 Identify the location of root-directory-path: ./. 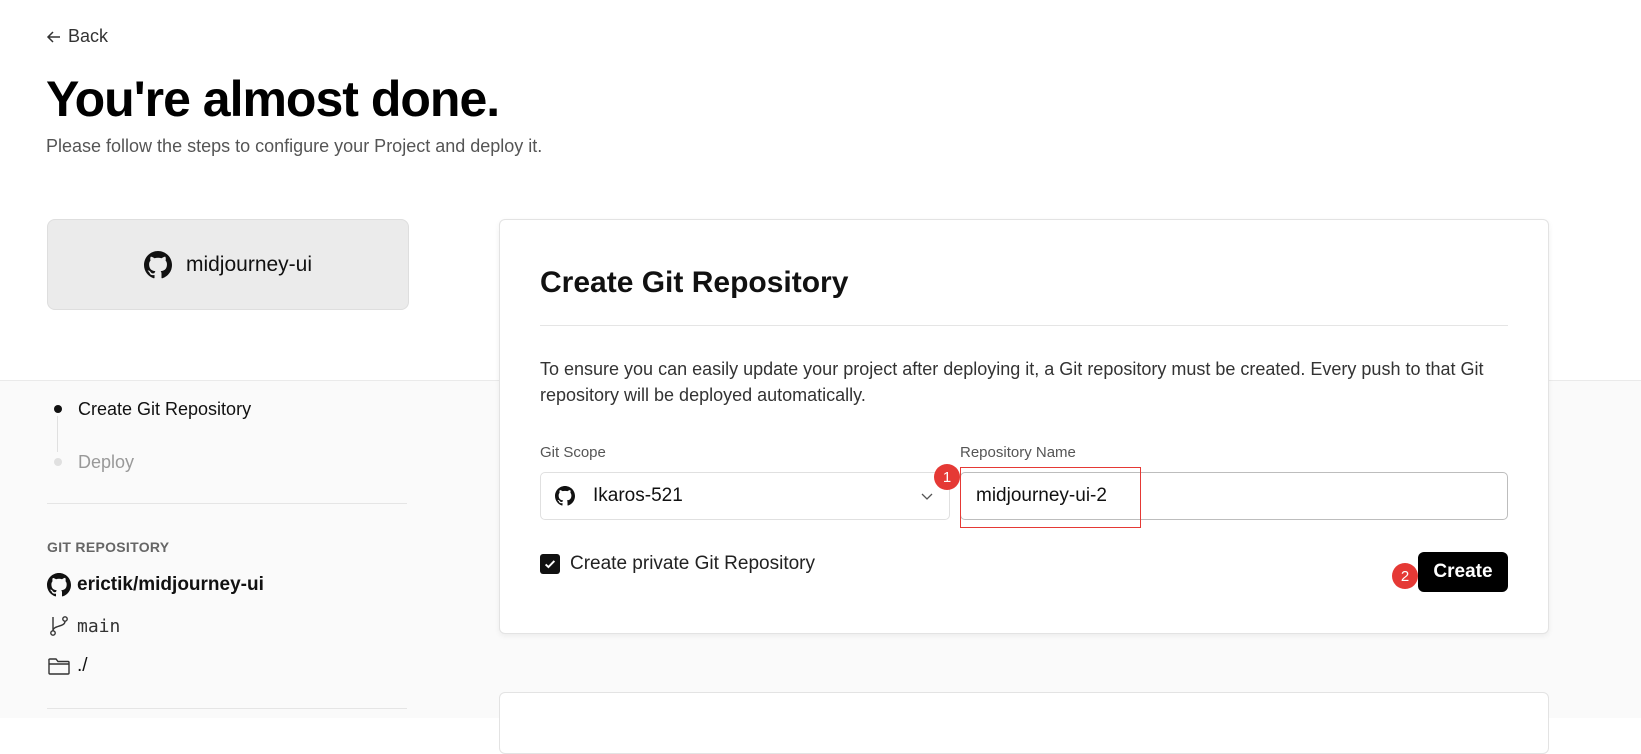
(82, 665).